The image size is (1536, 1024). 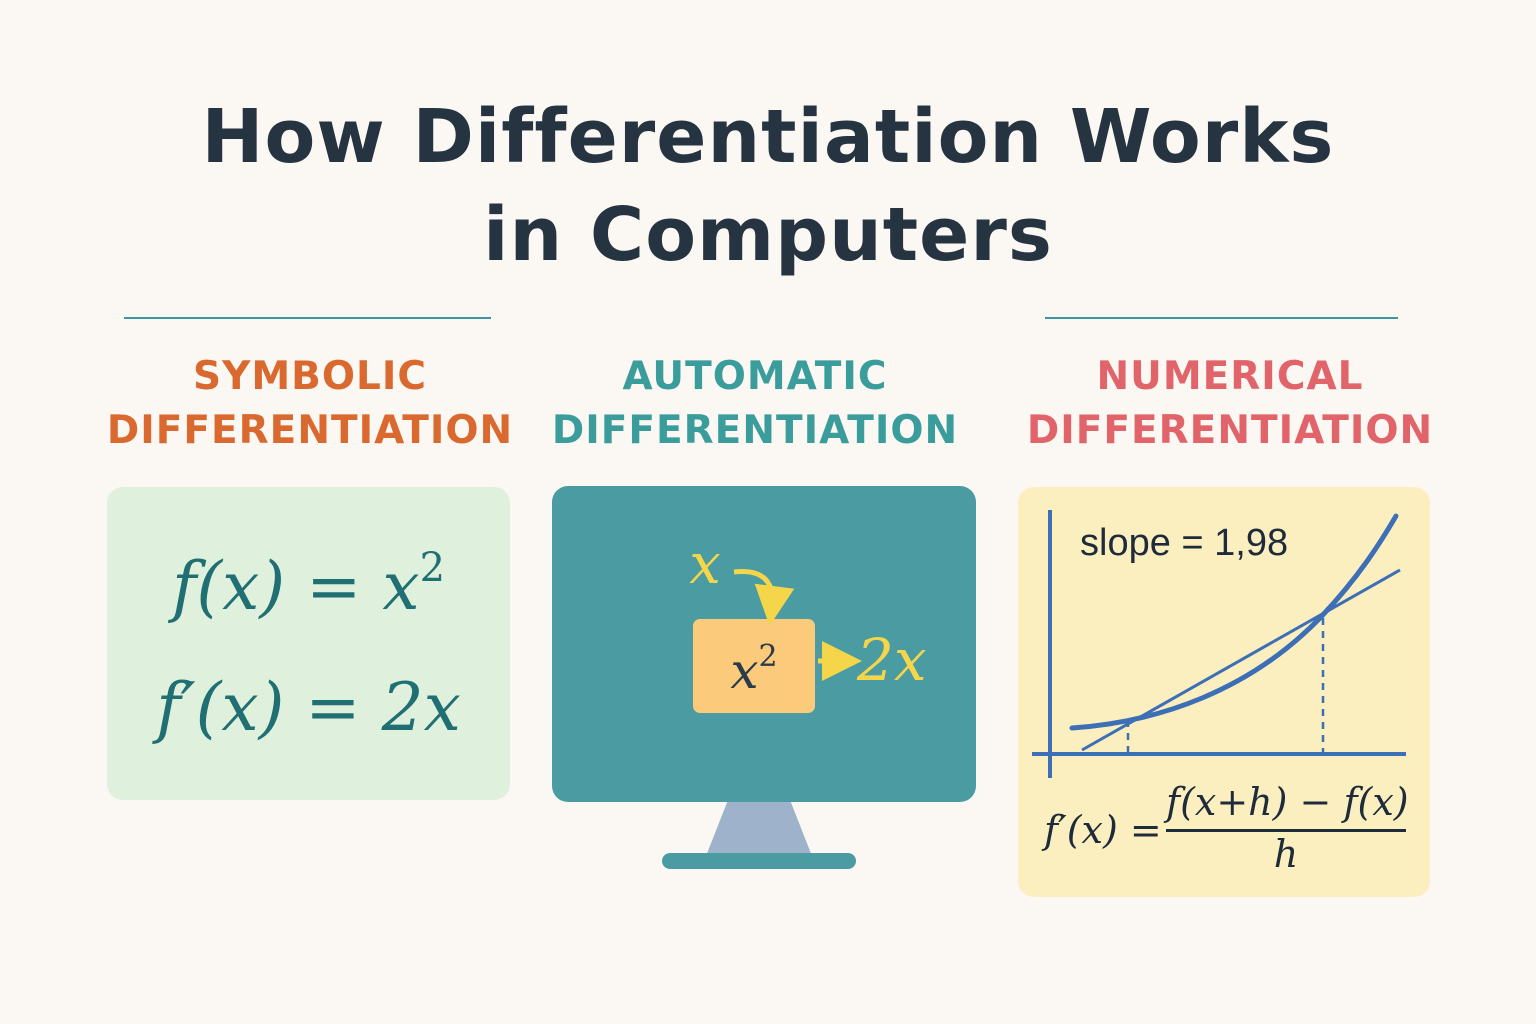 What do you see at coordinates (1286, 854) in the screenshot?
I see `formula-denominator: h` at bounding box center [1286, 854].